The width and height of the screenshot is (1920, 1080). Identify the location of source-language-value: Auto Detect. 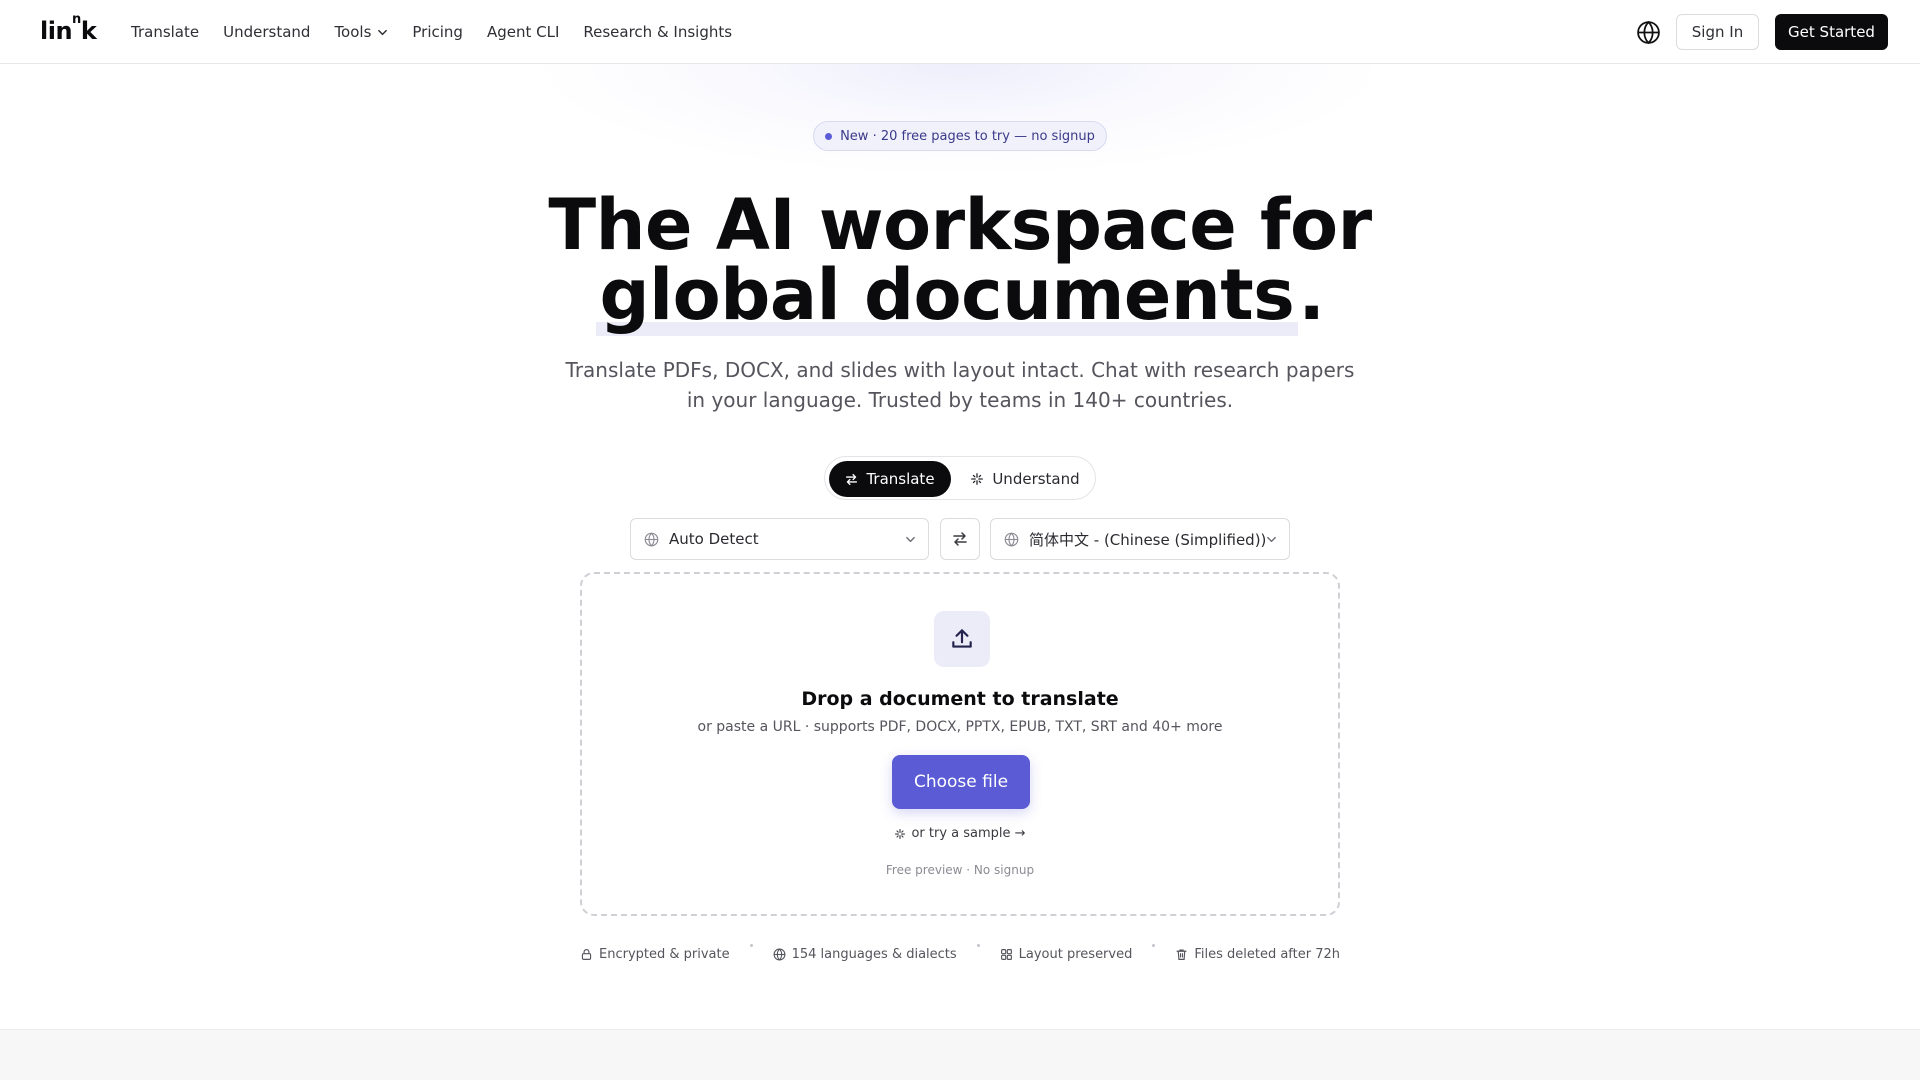
(714, 539).